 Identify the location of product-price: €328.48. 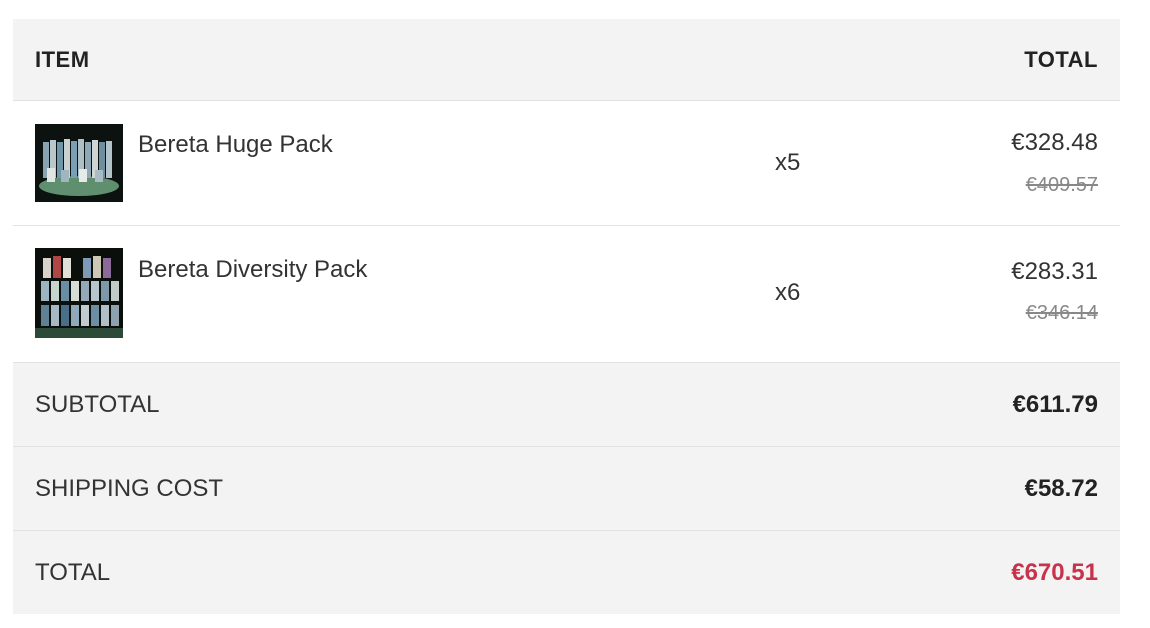
(1054, 142).